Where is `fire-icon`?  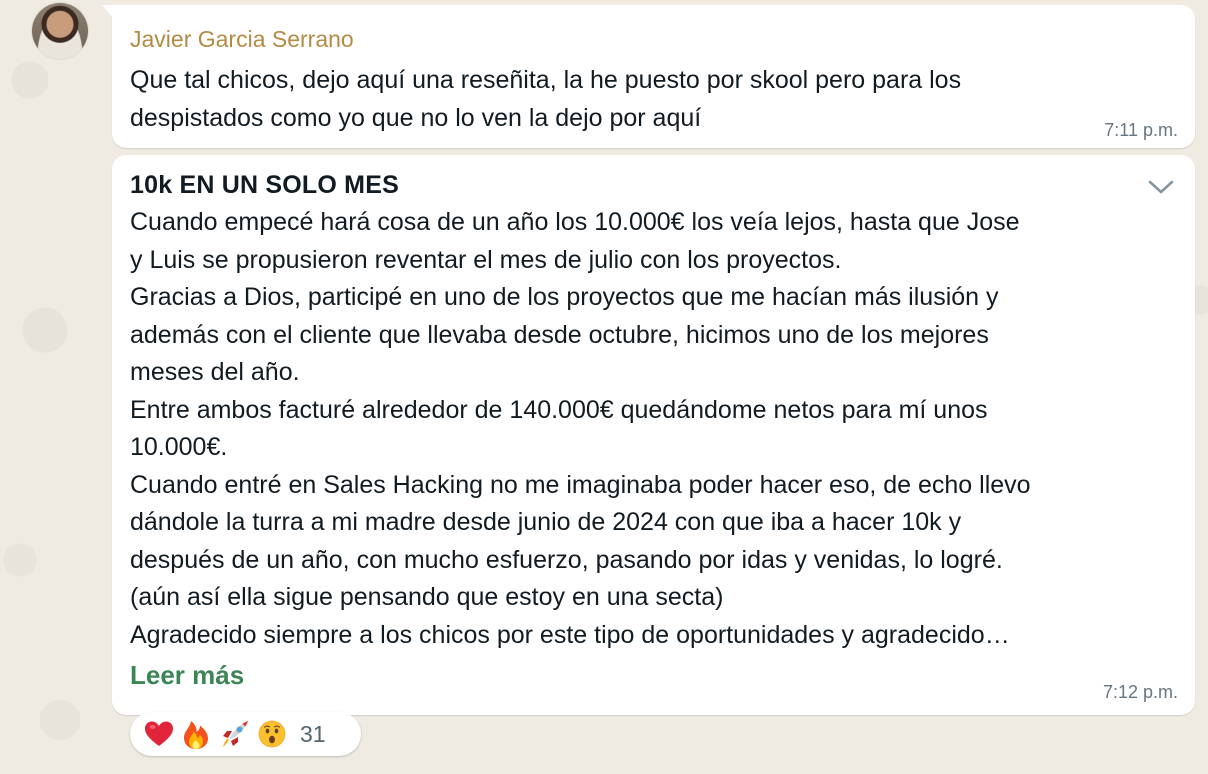 fire-icon is located at coordinates (201, 734).